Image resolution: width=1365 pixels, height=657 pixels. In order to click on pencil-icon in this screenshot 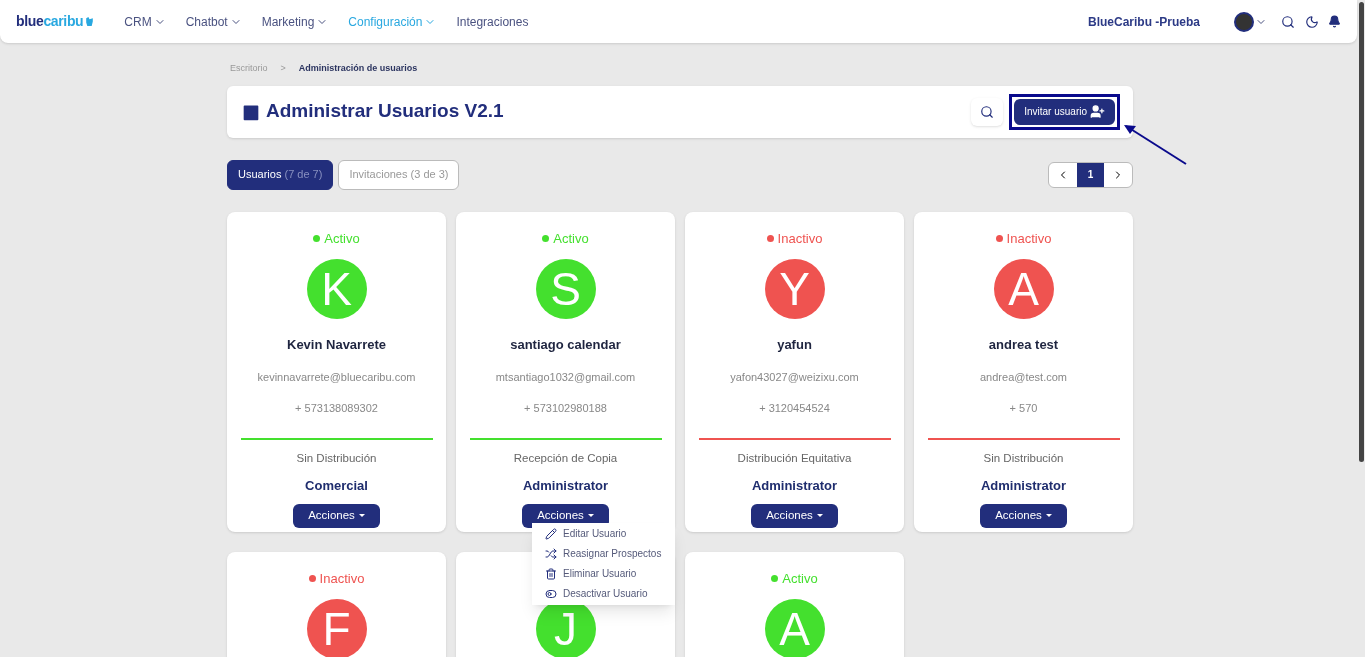, I will do `click(551, 533)`.